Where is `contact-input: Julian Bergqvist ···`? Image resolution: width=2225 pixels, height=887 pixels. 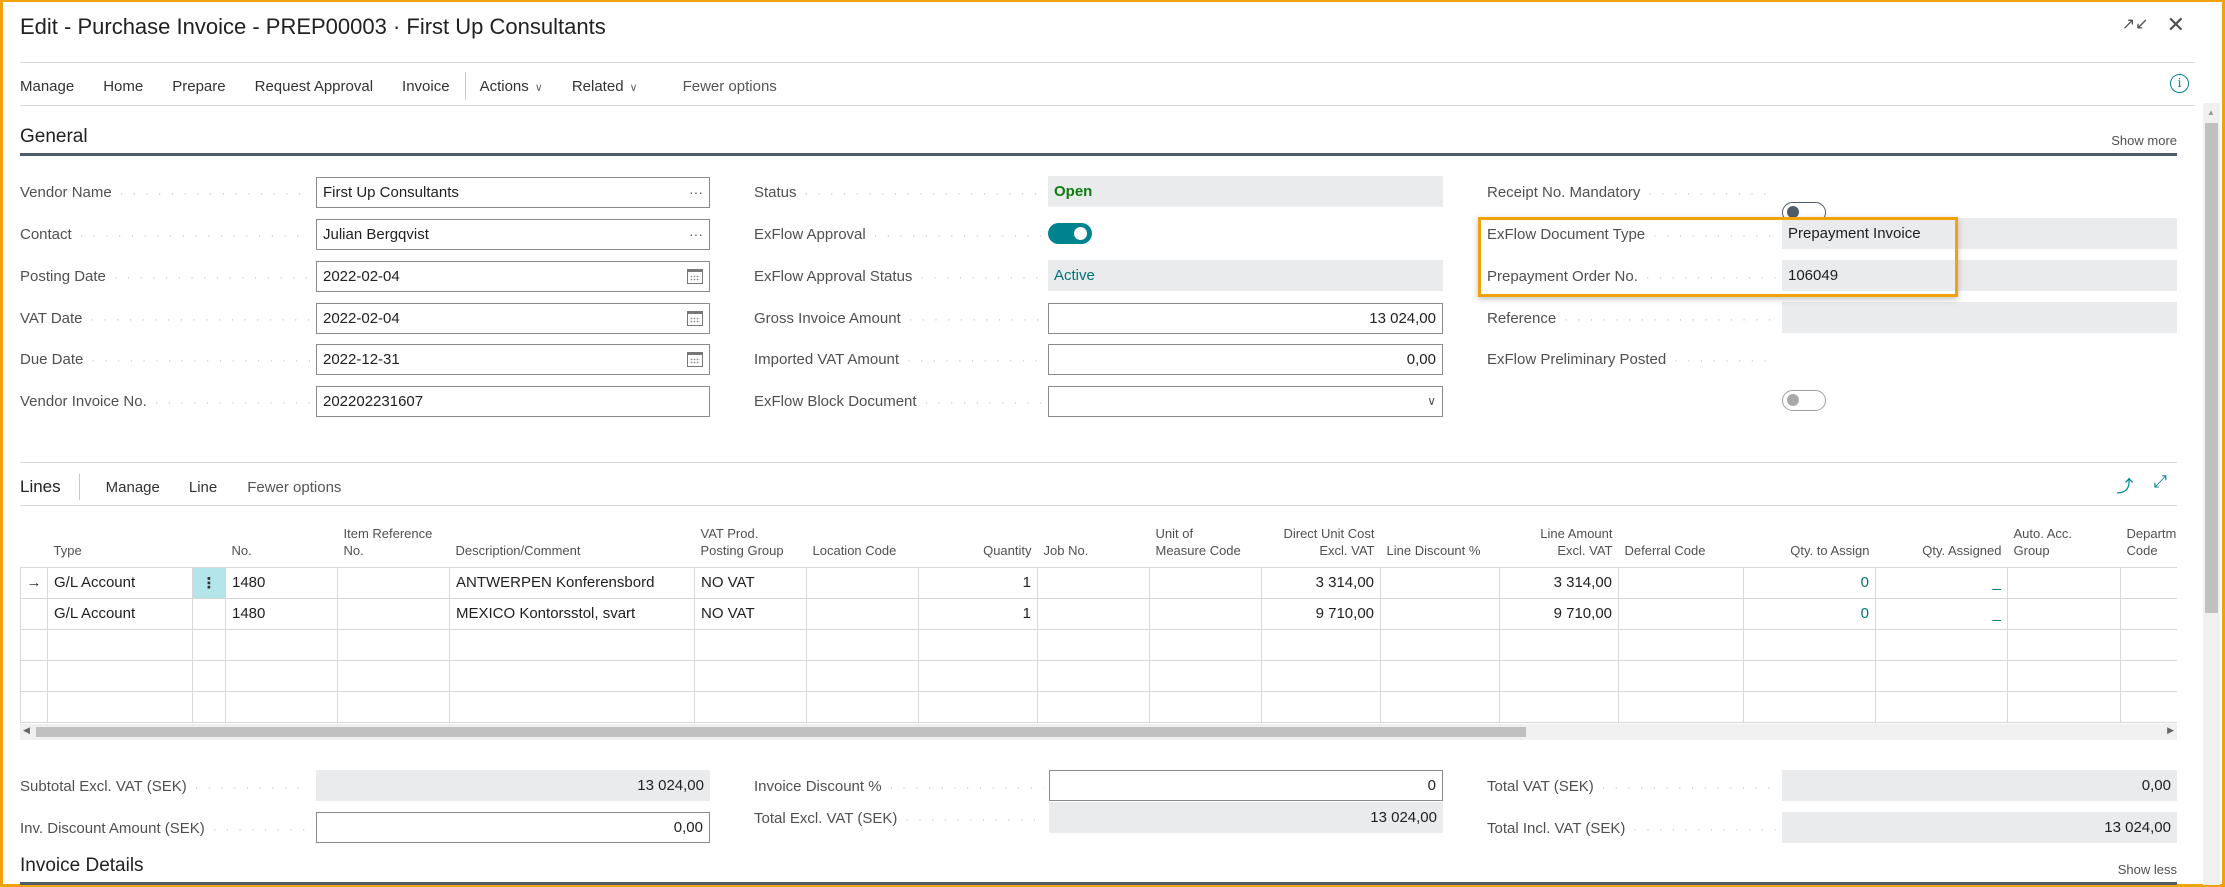
contact-input: Julian Bergqvist ··· is located at coordinates (513, 234).